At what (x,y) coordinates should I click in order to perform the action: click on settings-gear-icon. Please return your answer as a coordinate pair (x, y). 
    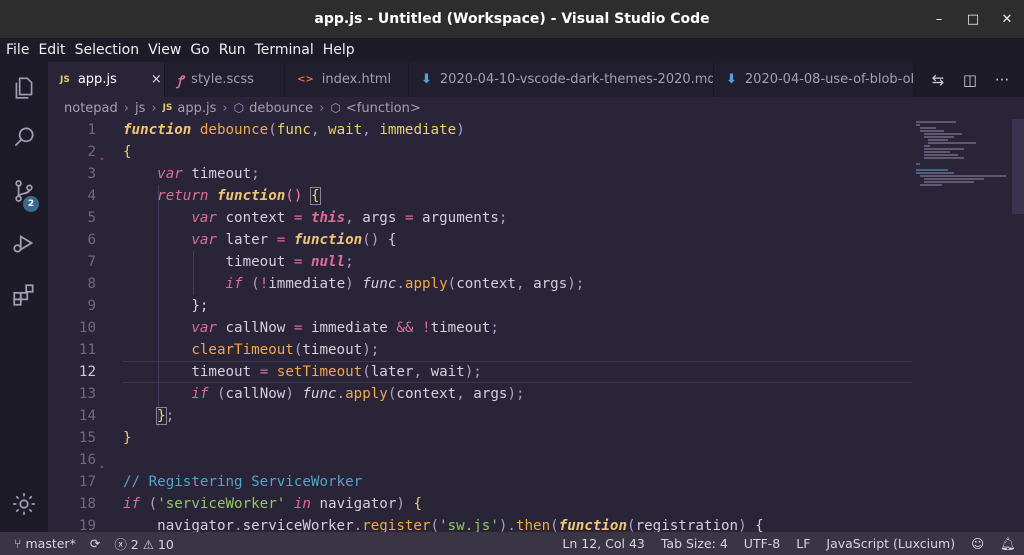
    Looking at the image, I should click on (24, 504).